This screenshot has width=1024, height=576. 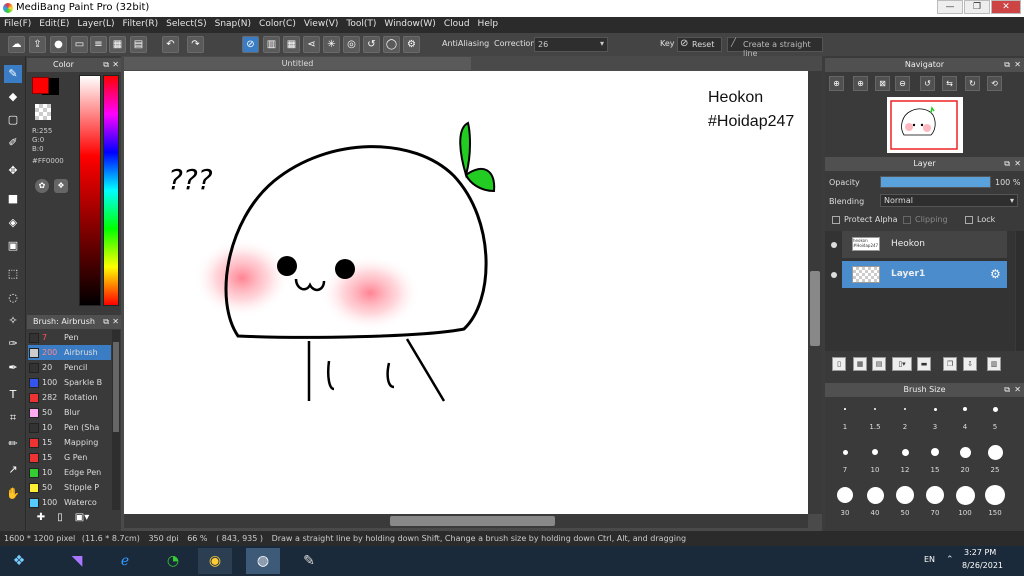 What do you see at coordinates (271, 44) in the screenshot?
I see `parallel-snap-icon: ▥` at bounding box center [271, 44].